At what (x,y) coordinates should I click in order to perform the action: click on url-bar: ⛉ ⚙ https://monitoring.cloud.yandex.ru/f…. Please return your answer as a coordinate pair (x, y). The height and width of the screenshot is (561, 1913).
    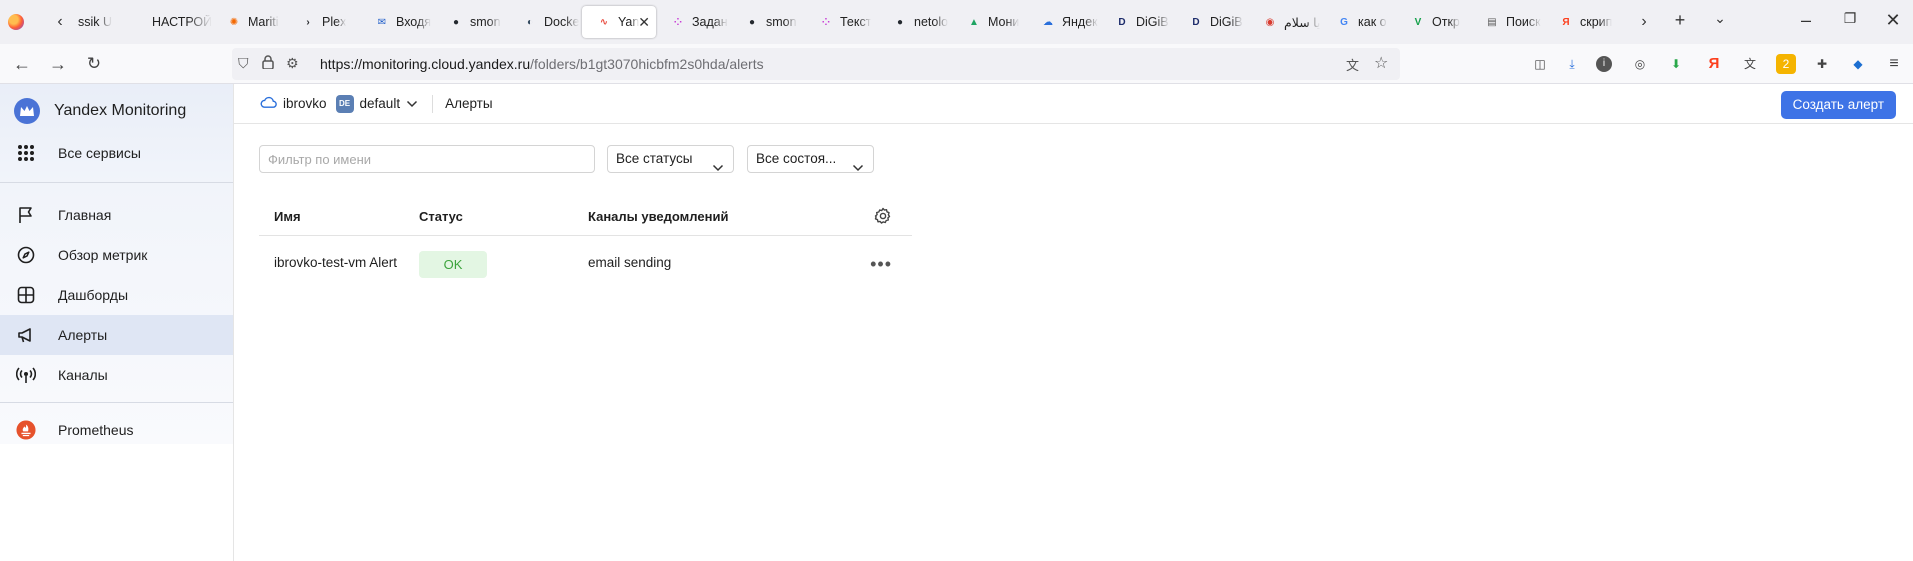
    Looking at the image, I should click on (816, 64).